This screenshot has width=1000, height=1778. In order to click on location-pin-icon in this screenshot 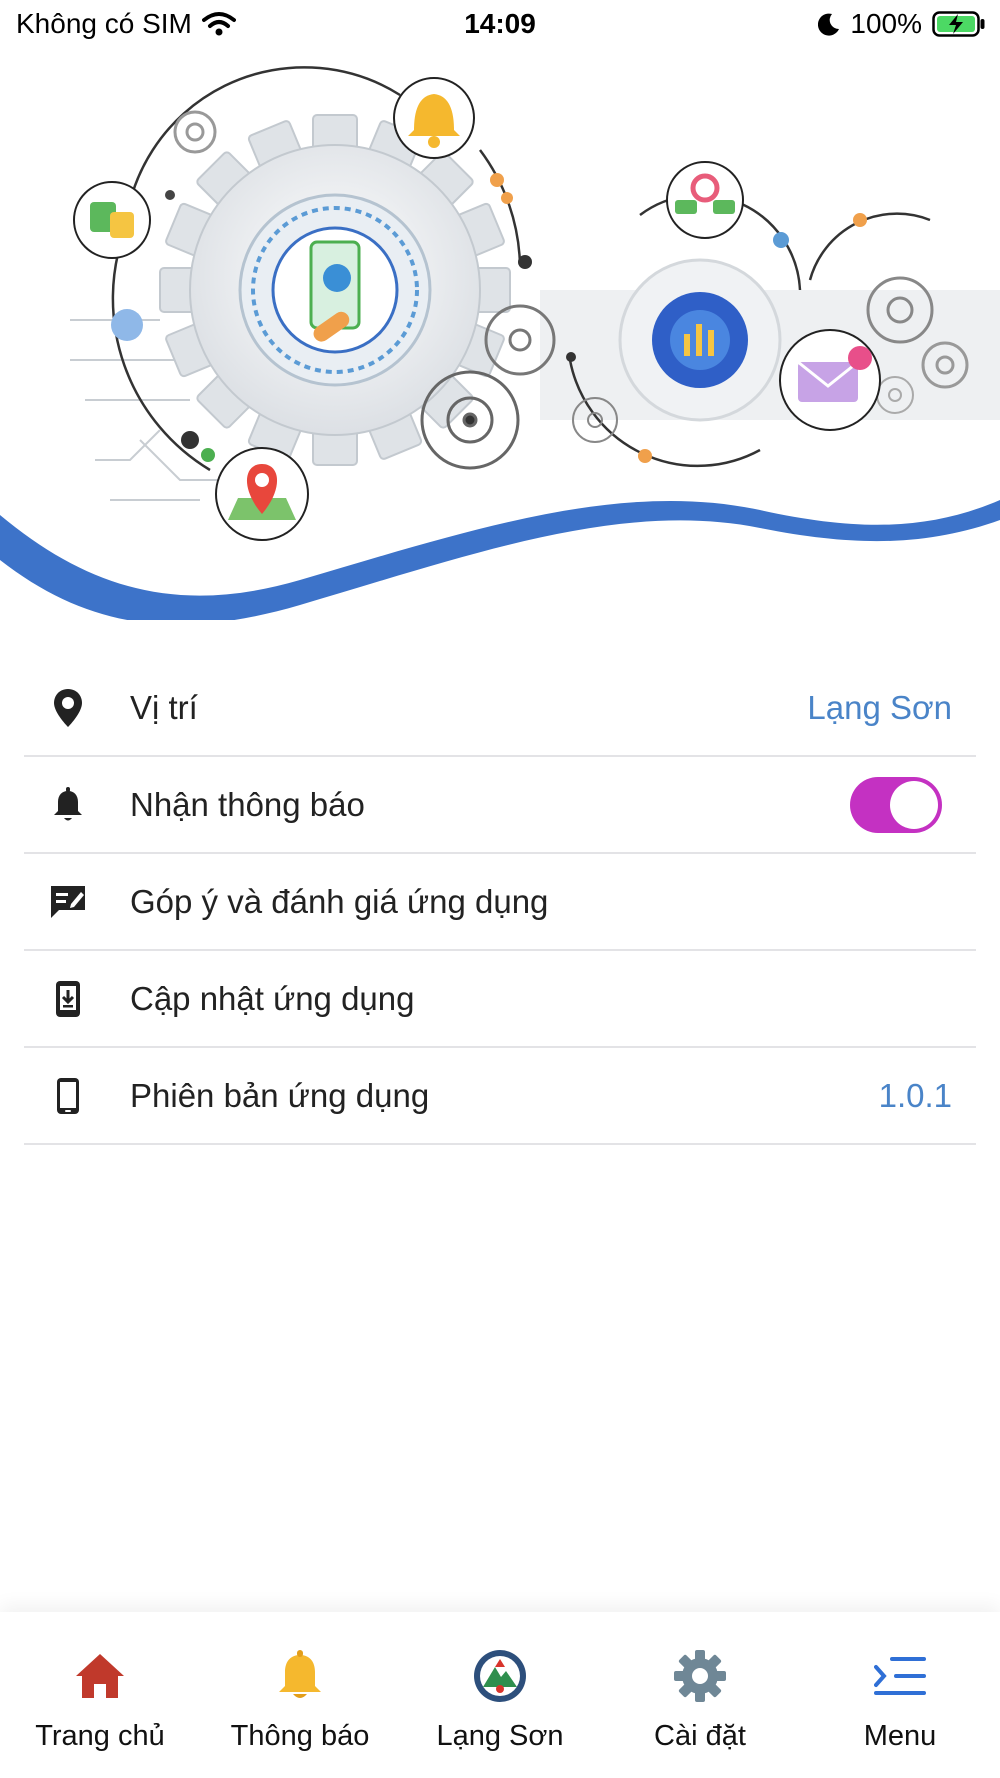, I will do `click(68, 708)`.